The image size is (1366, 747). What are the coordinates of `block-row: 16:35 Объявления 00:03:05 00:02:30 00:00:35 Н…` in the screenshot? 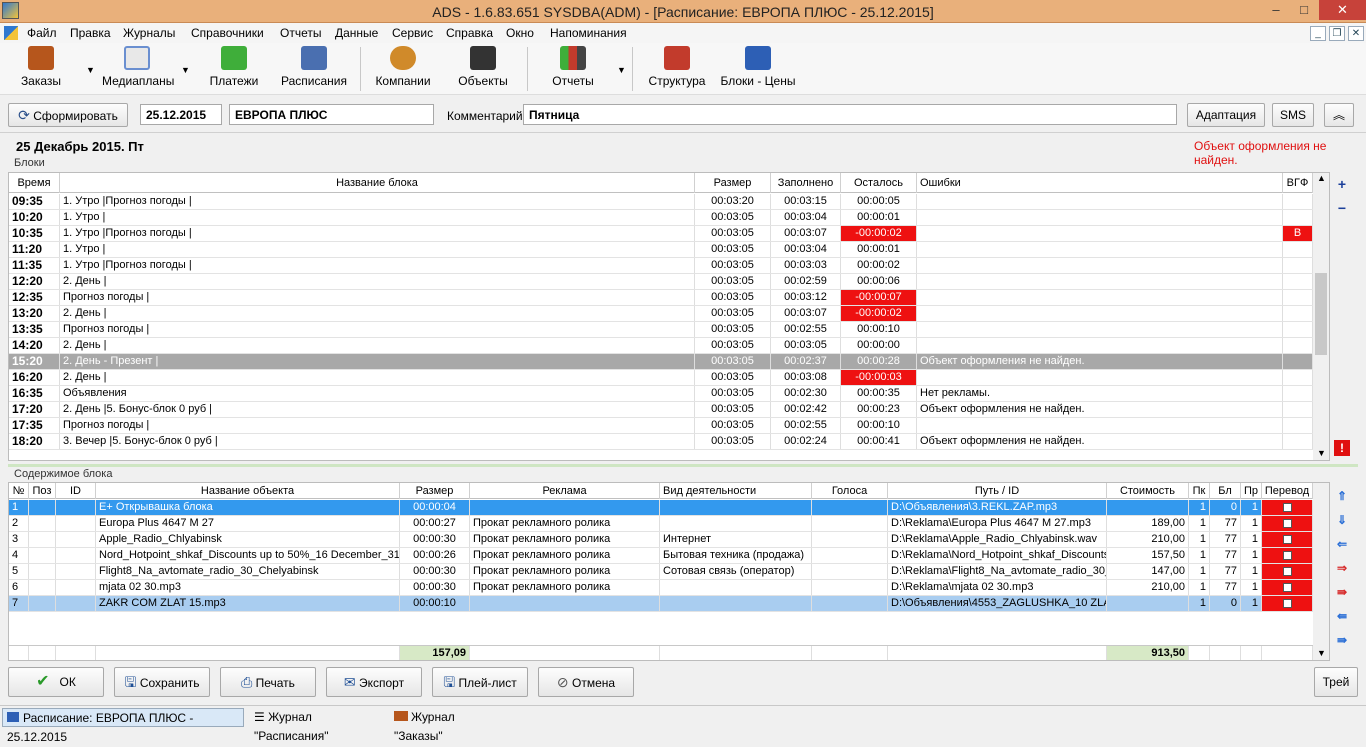 It's located at (661, 394).